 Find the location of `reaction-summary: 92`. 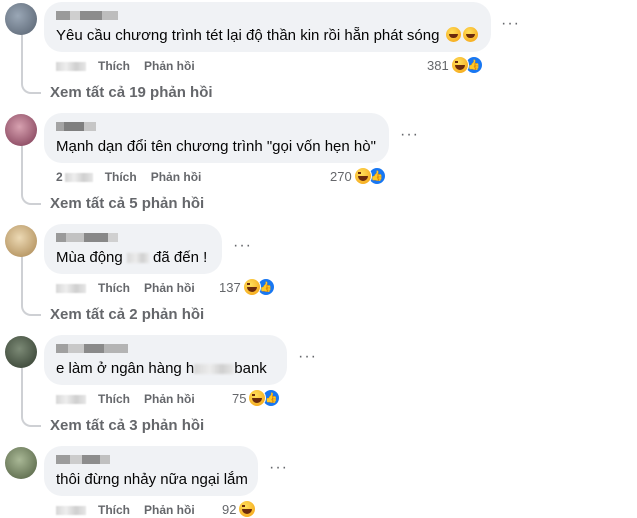

reaction-summary: 92 is located at coordinates (239, 509).